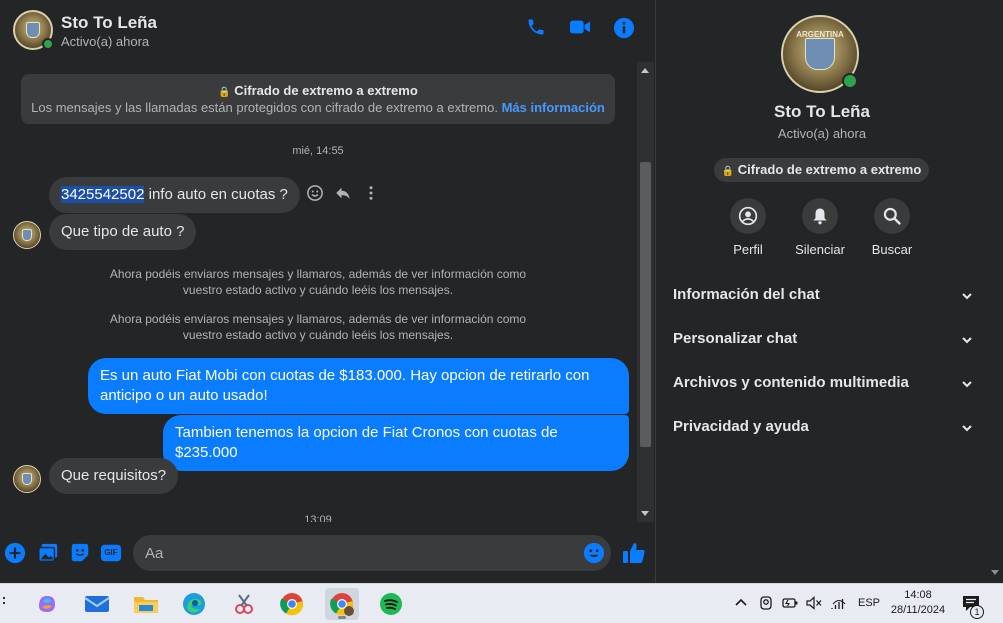  Describe the element at coordinates (634, 555) in the screenshot. I see `thumbs-up-icon` at that location.